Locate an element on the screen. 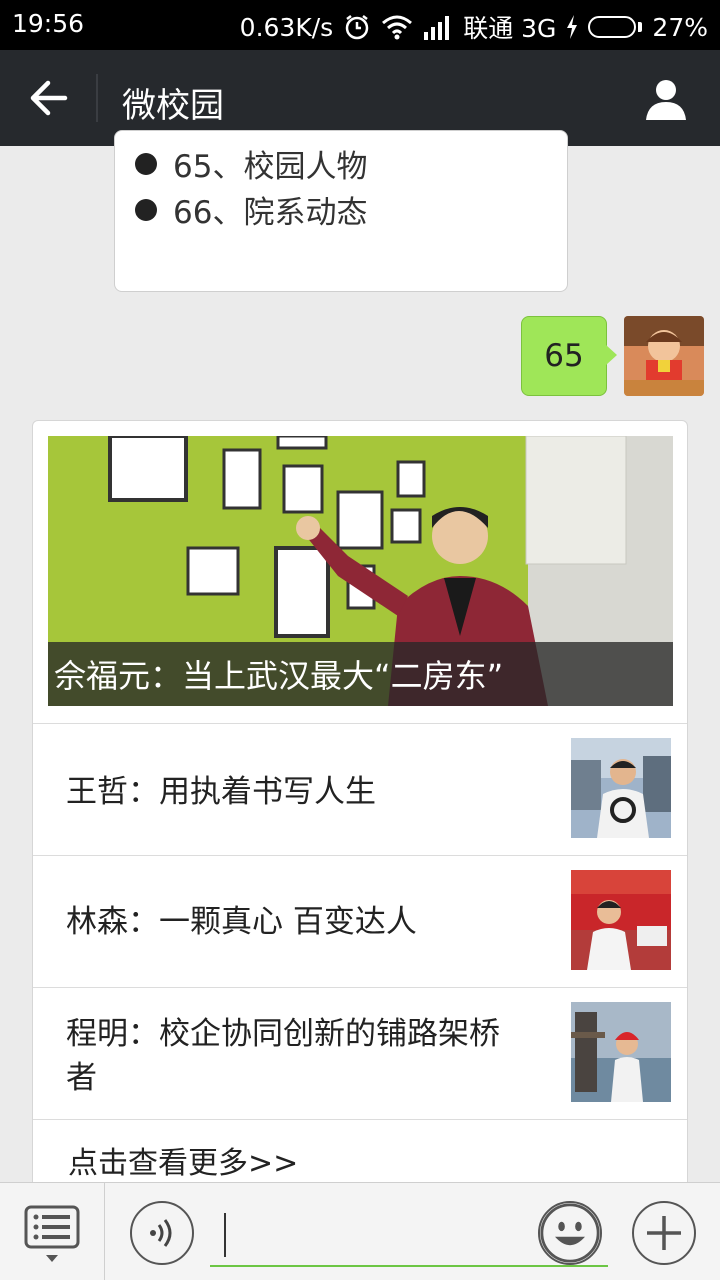  title-divider is located at coordinates (97, 98).